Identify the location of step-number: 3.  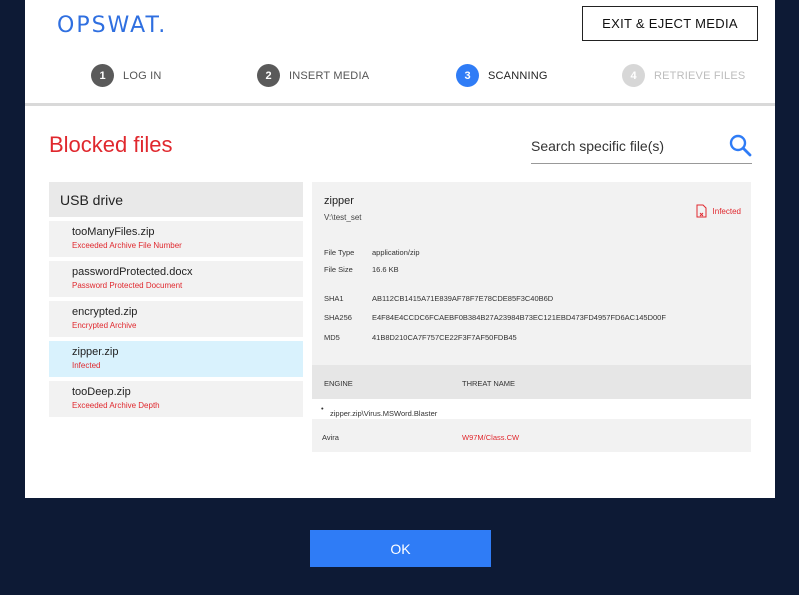
(467, 75).